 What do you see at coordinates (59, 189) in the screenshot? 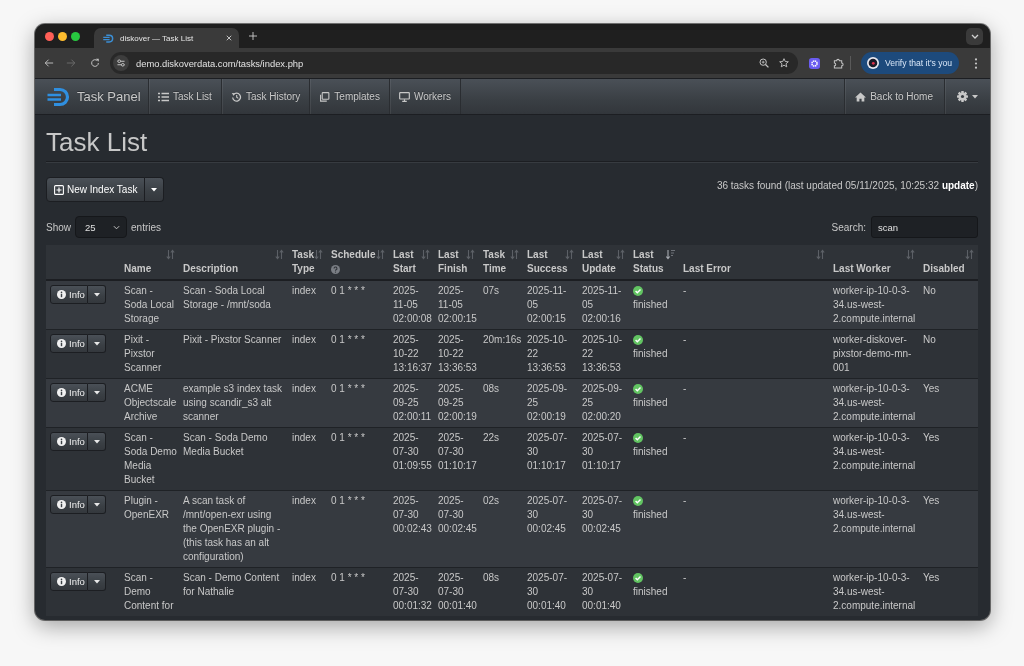
I see `plus-square-icon` at bounding box center [59, 189].